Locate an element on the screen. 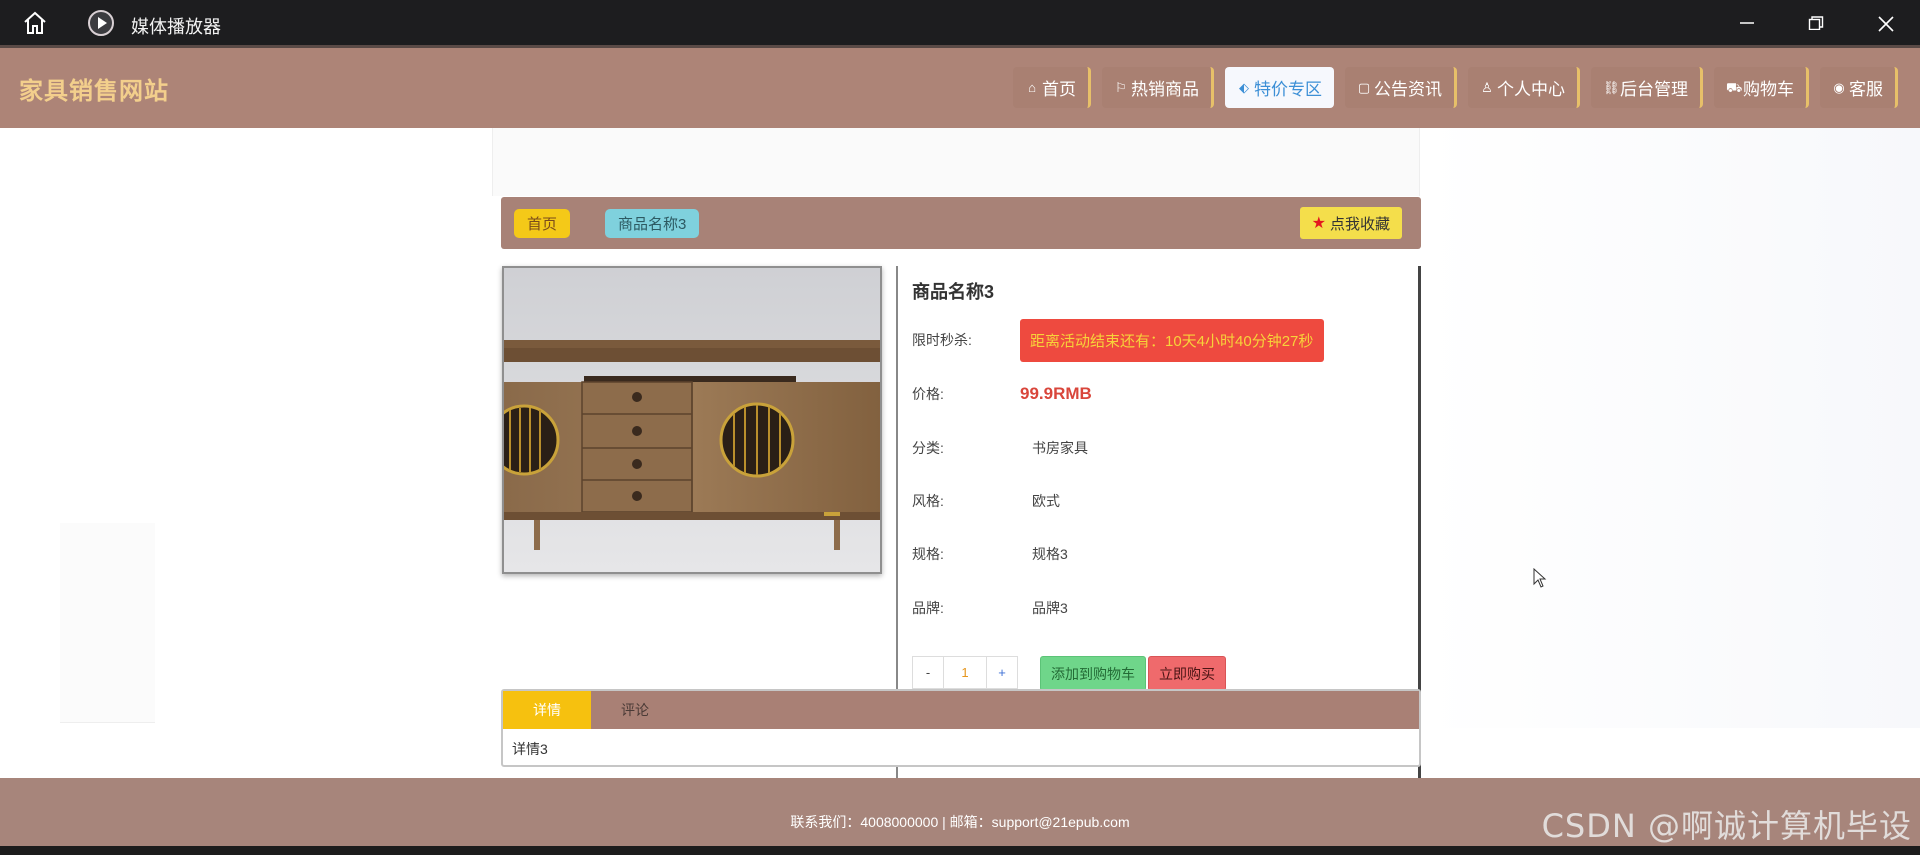 Image resolution: width=1920 pixels, height=855 pixels. nav-label: 首页 is located at coordinates (1059, 89).